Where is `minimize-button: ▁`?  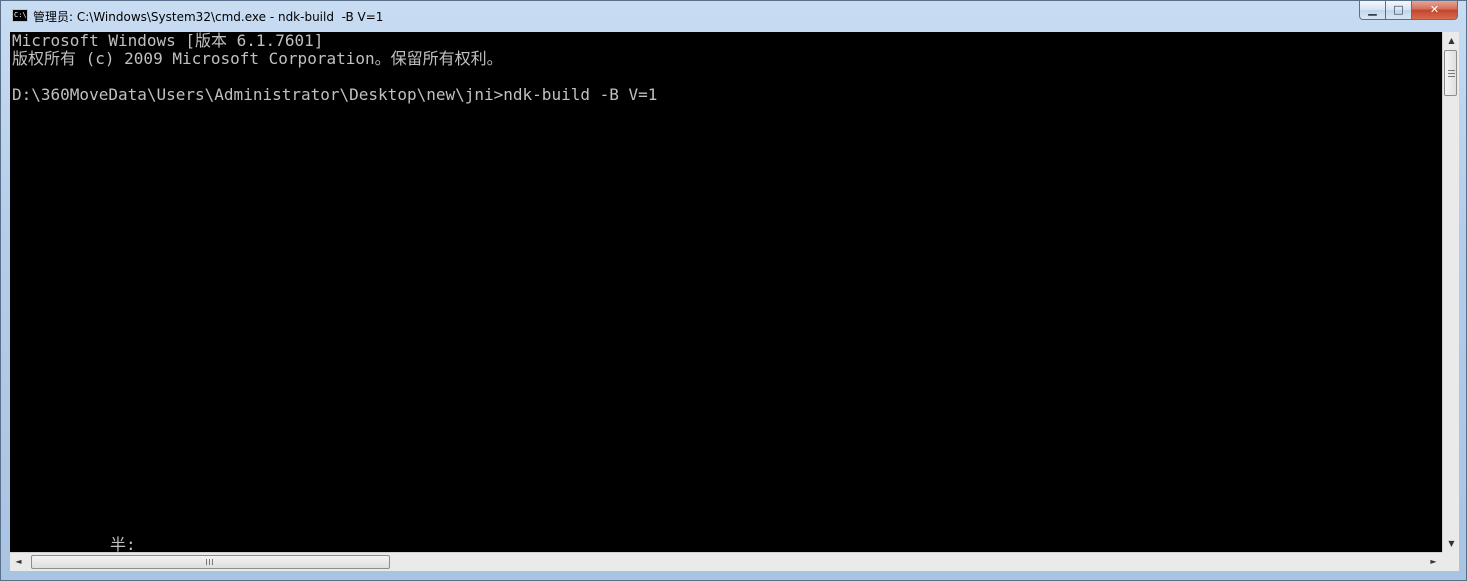 minimize-button: ▁ is located at coordinates (1372, 10).